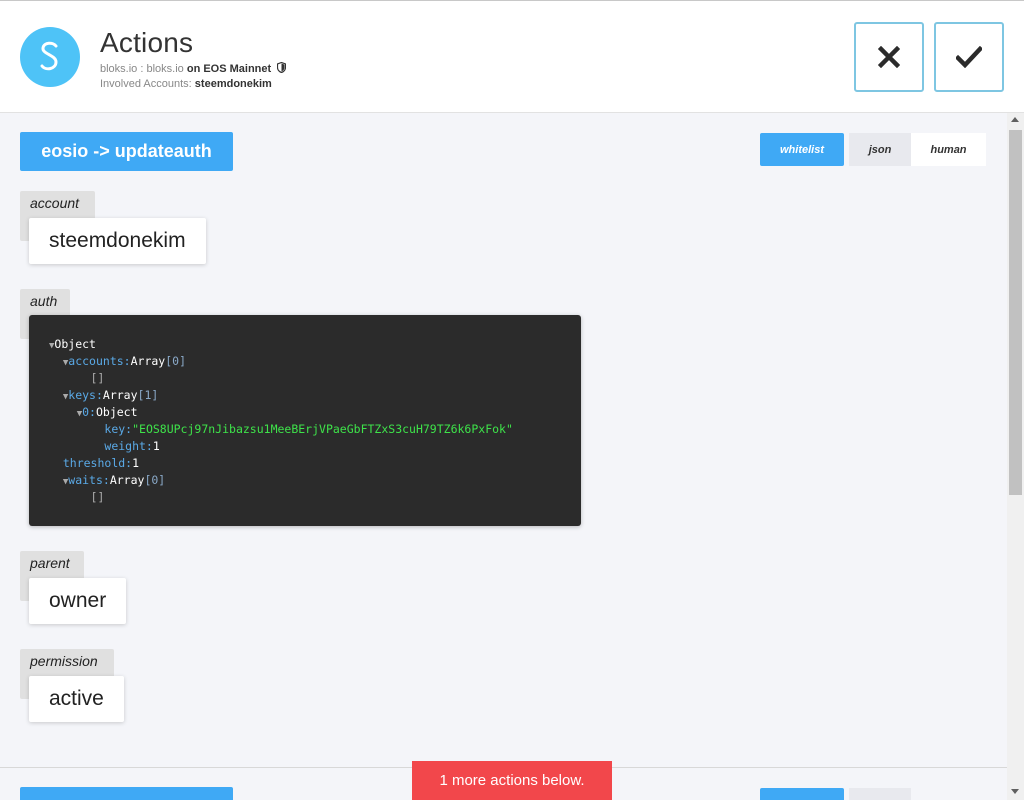  Describe the element at coordinates (948, 149) in the screenshot. I see `view-human-button: human` at that location.